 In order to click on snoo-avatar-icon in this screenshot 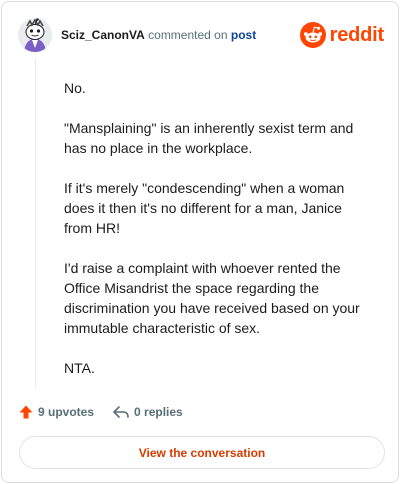, I will do `click(35, 35)`.